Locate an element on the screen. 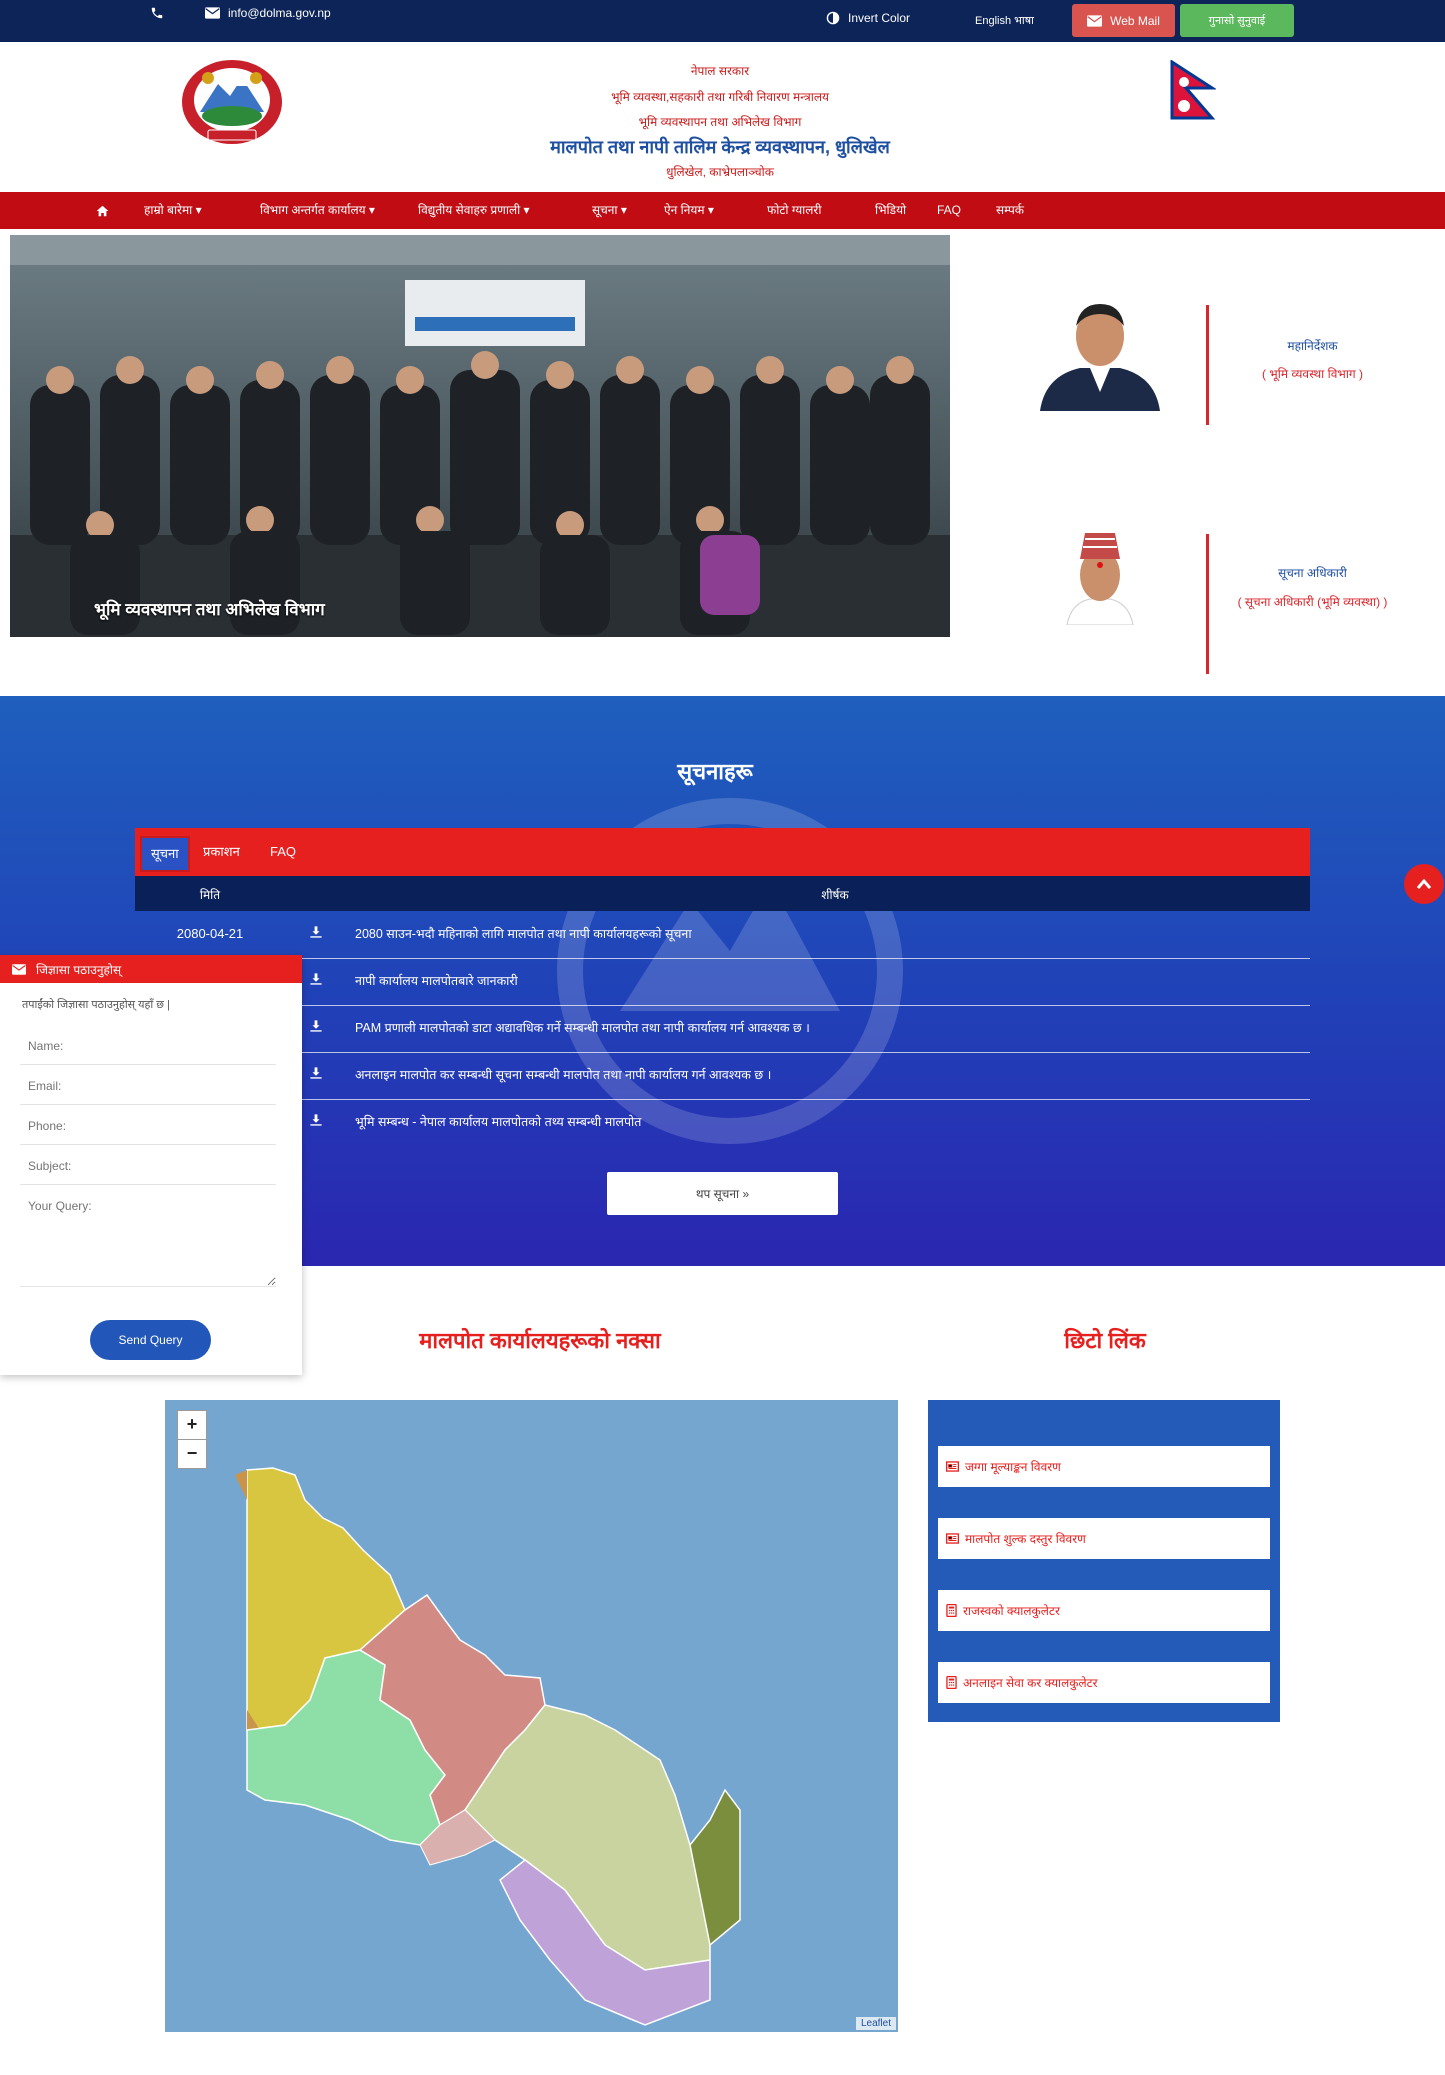  tab-faq: FAQ is located at coordinates (283, 852).